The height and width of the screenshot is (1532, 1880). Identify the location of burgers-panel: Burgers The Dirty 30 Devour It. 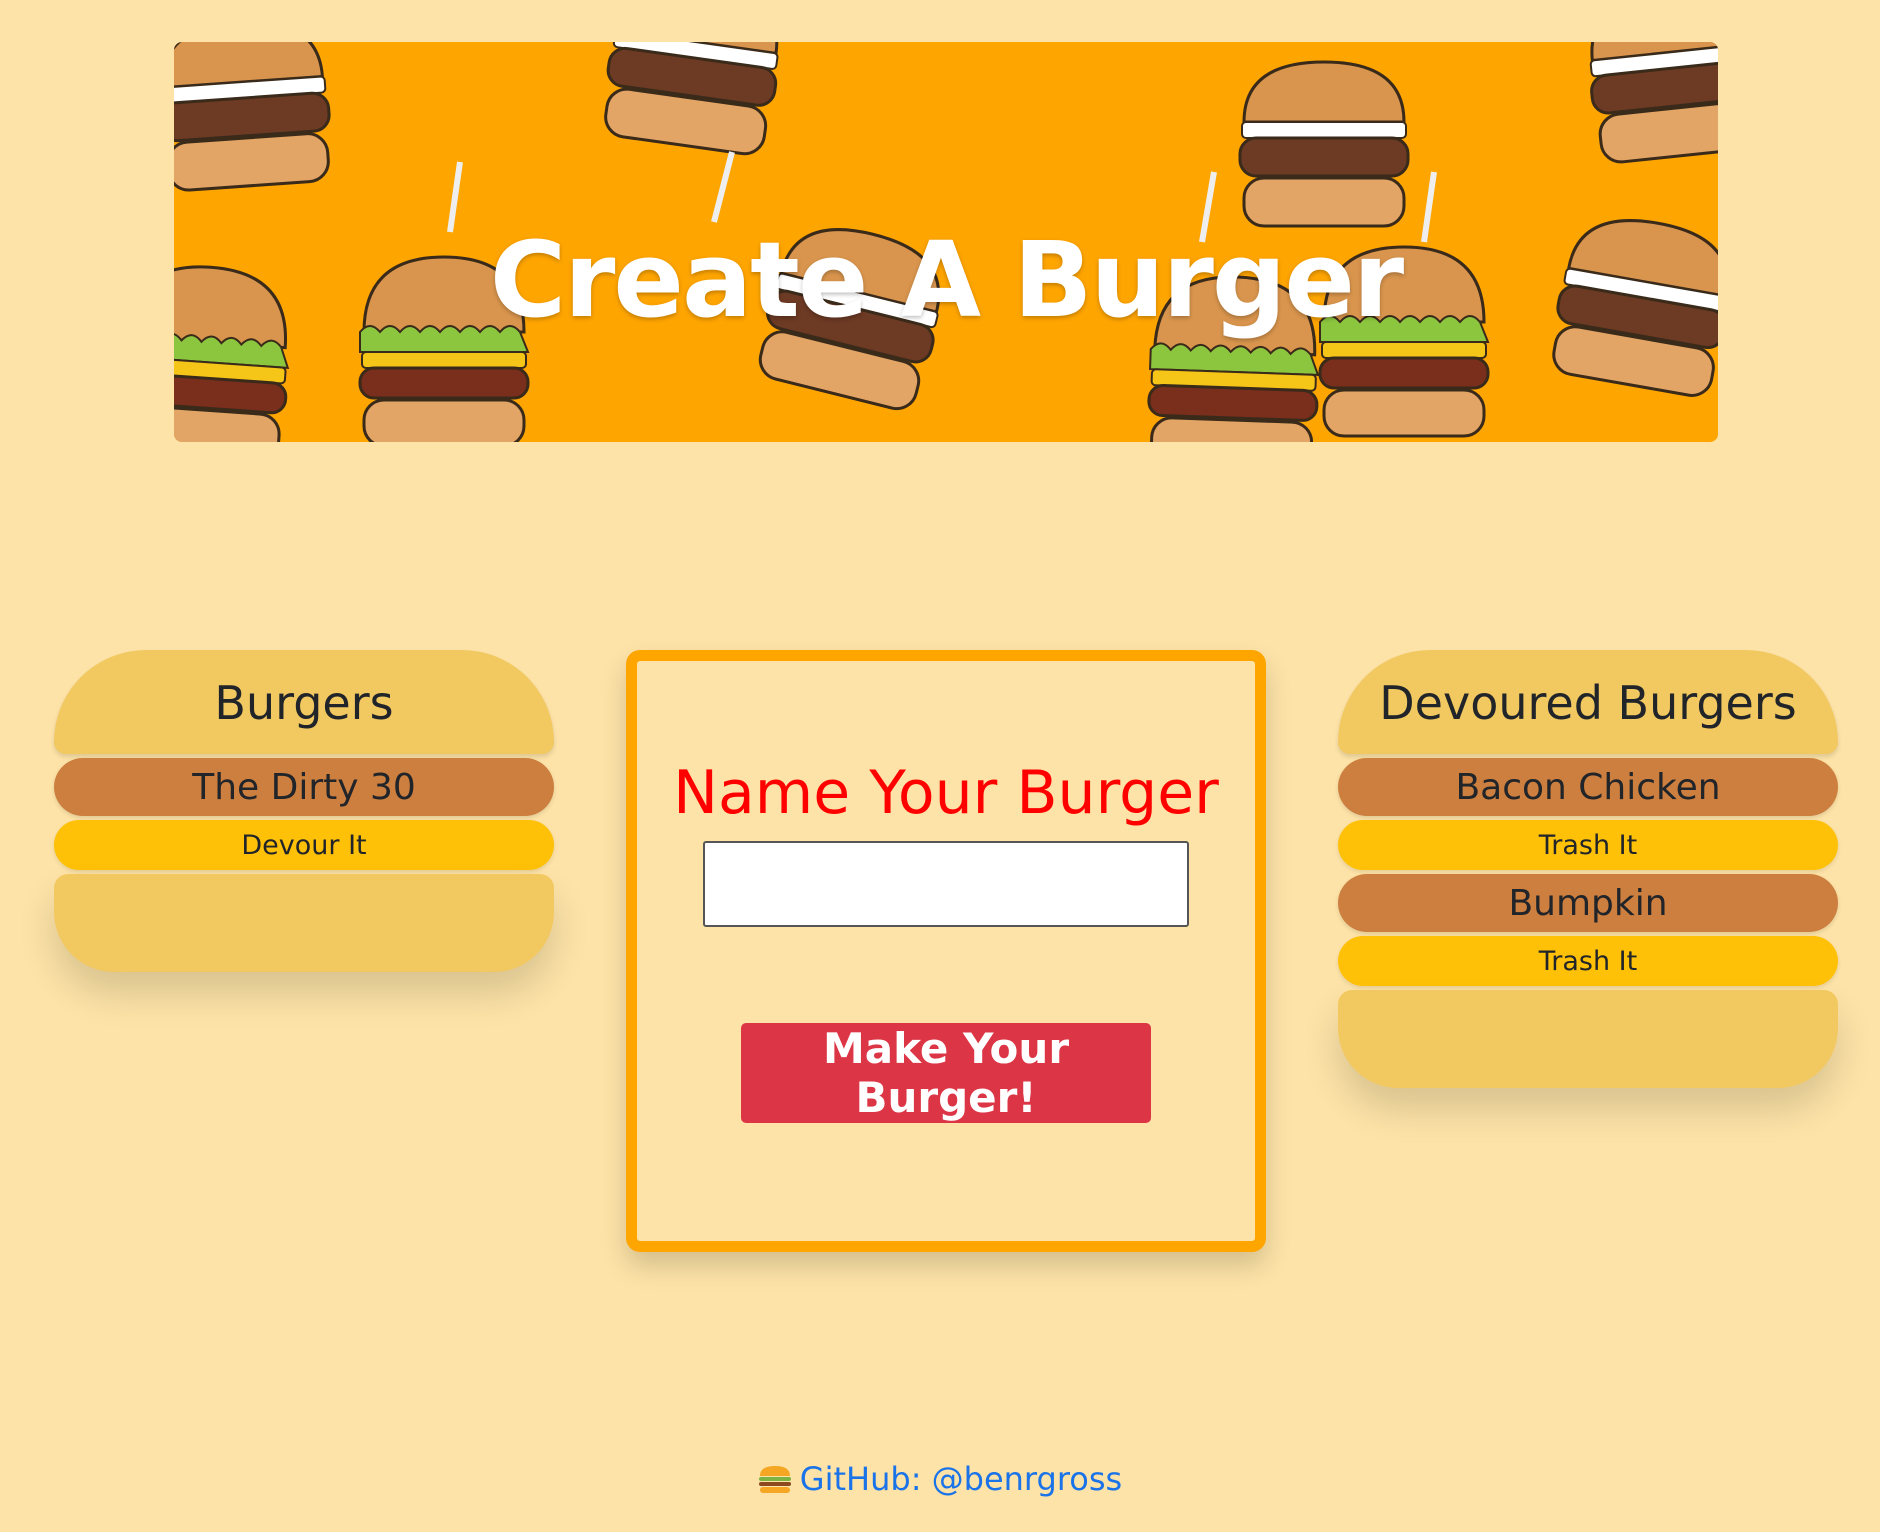
(304, 811).